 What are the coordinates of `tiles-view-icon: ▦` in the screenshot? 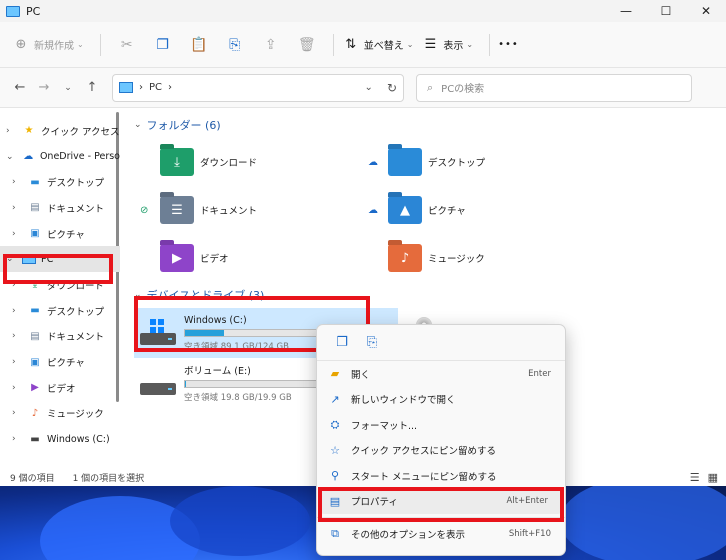 It's located at (713, 477).